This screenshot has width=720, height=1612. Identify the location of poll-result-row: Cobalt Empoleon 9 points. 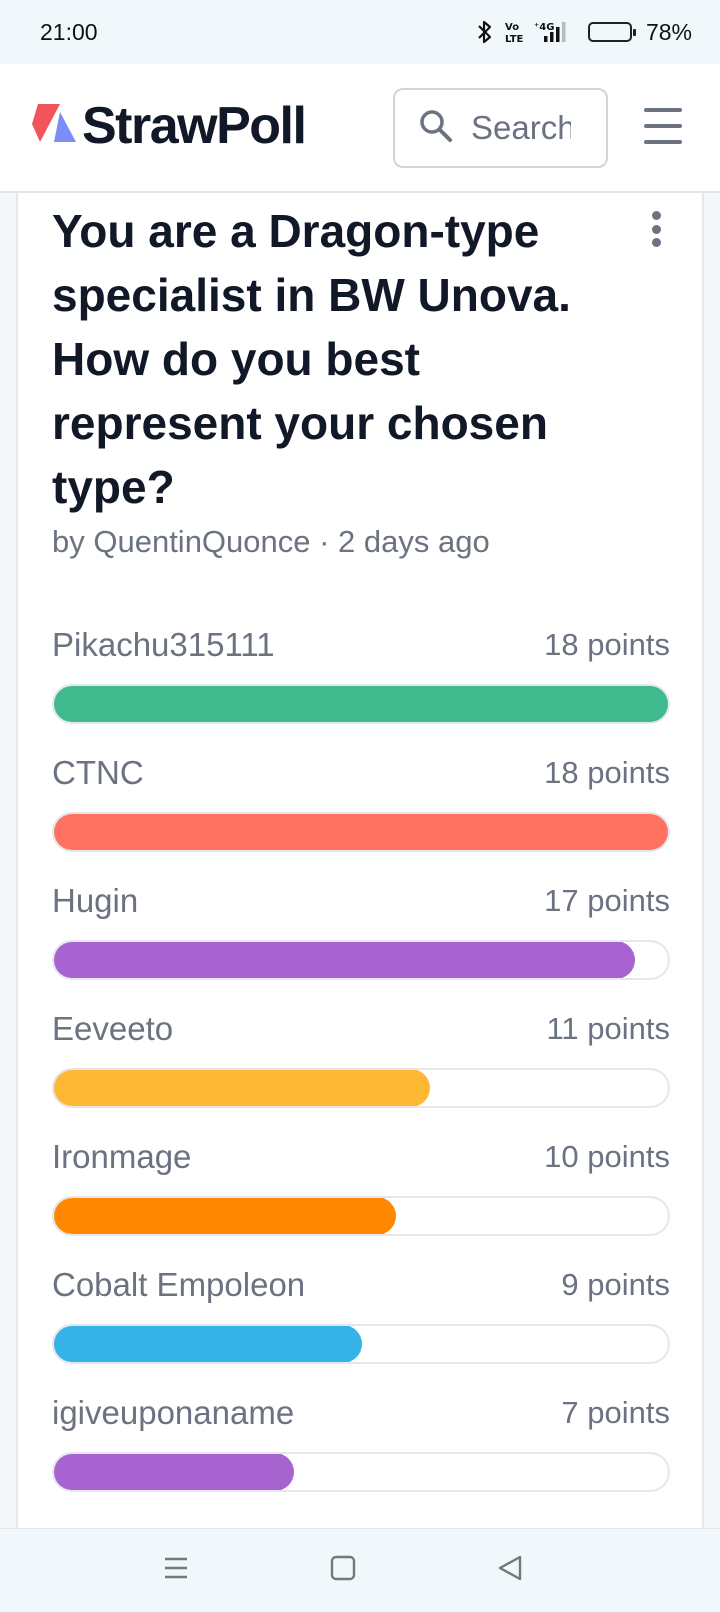
(361, 1327).